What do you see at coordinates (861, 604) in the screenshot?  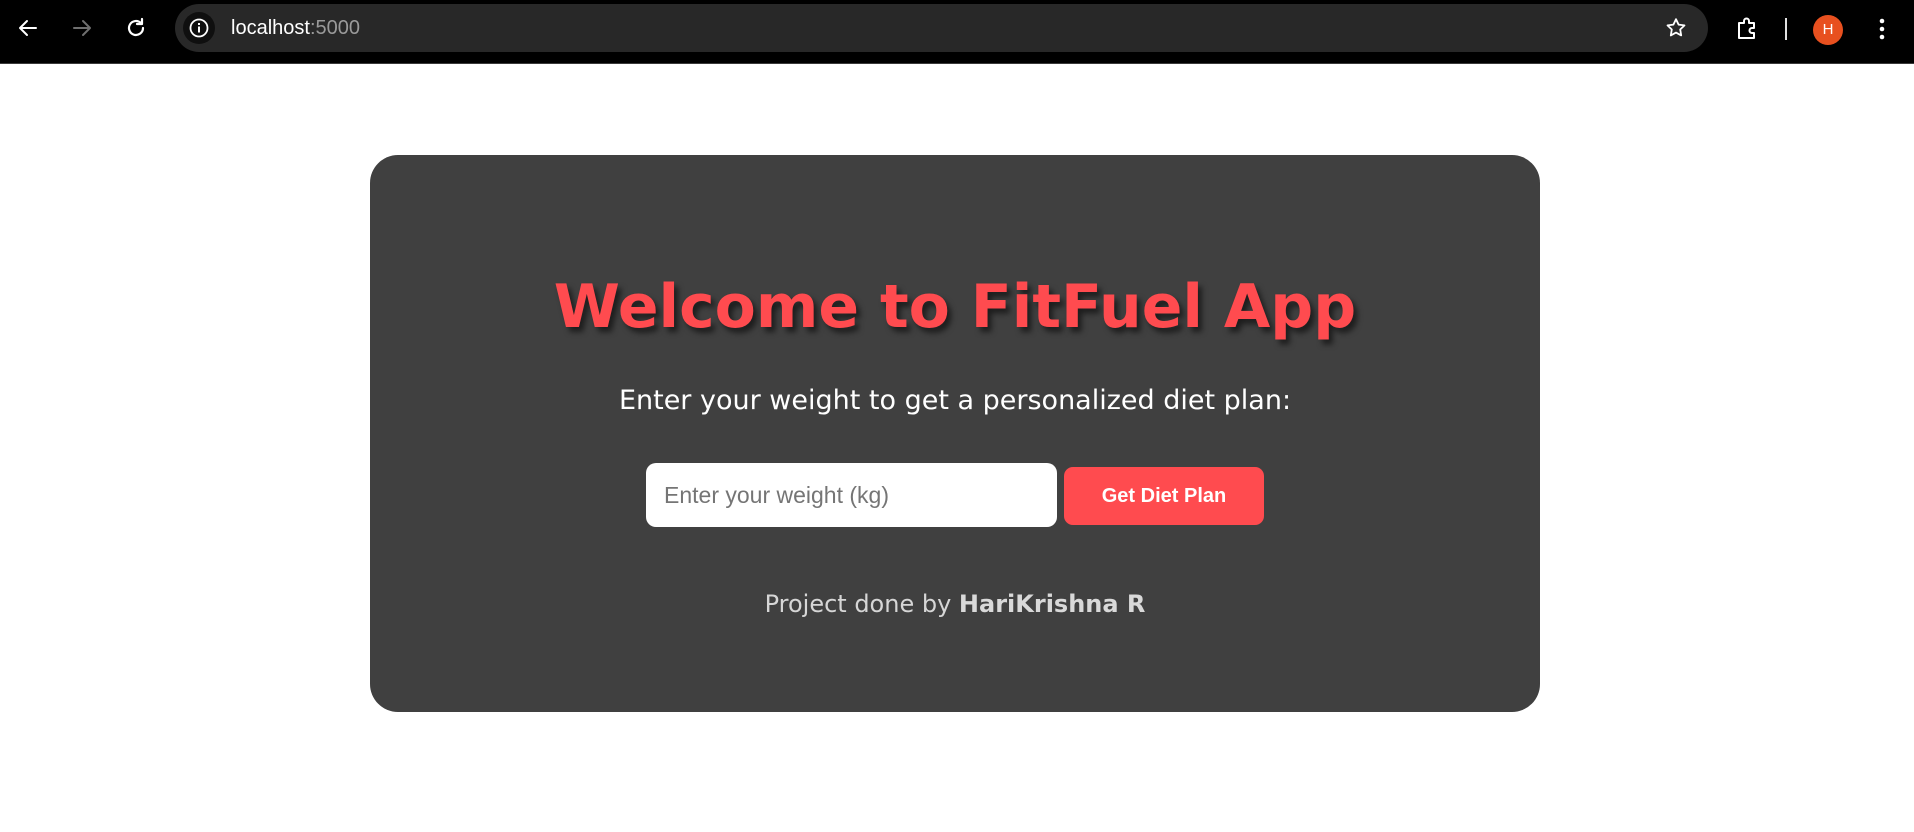 I see `credit-prefix: Project done by` at bounding box center [861, 604].